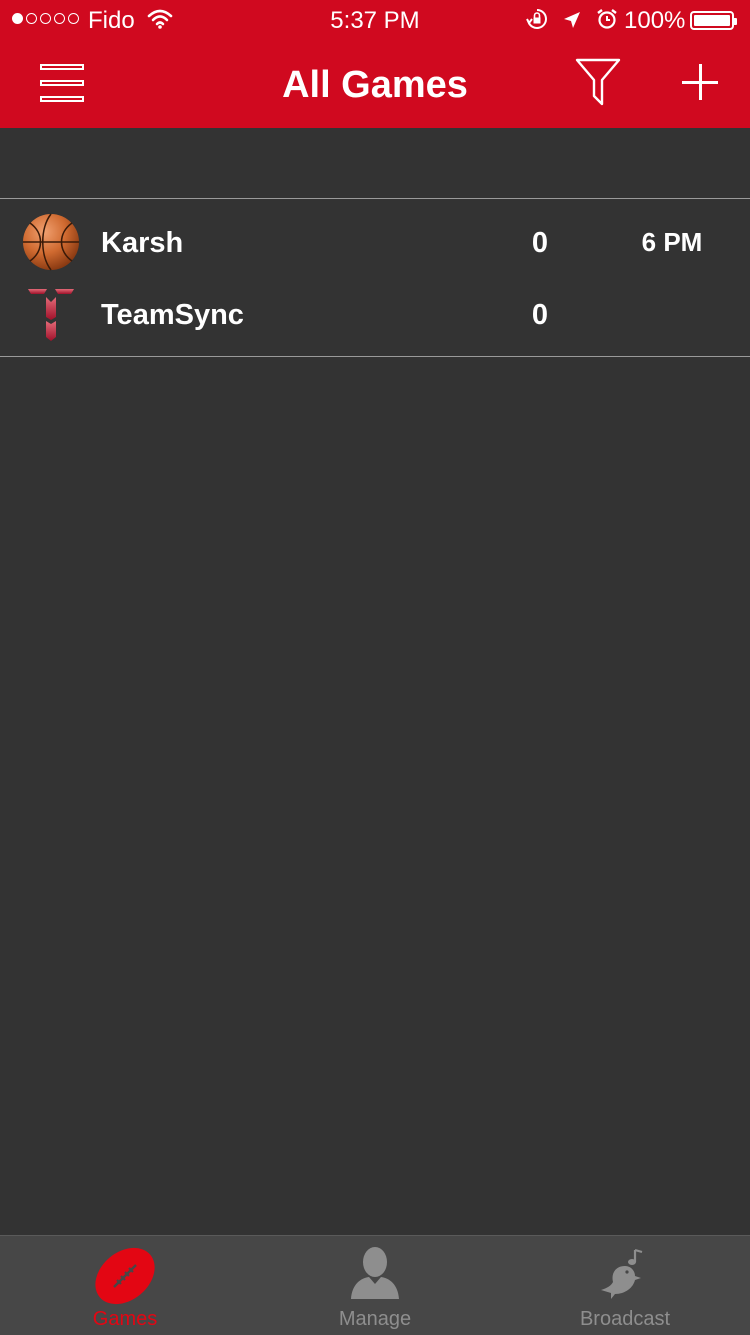 The image size is (750, 1335). What do you see at coordinates (700, 82) in the screenshot?
I see `add-game-button` at bounding box center [700, 82].